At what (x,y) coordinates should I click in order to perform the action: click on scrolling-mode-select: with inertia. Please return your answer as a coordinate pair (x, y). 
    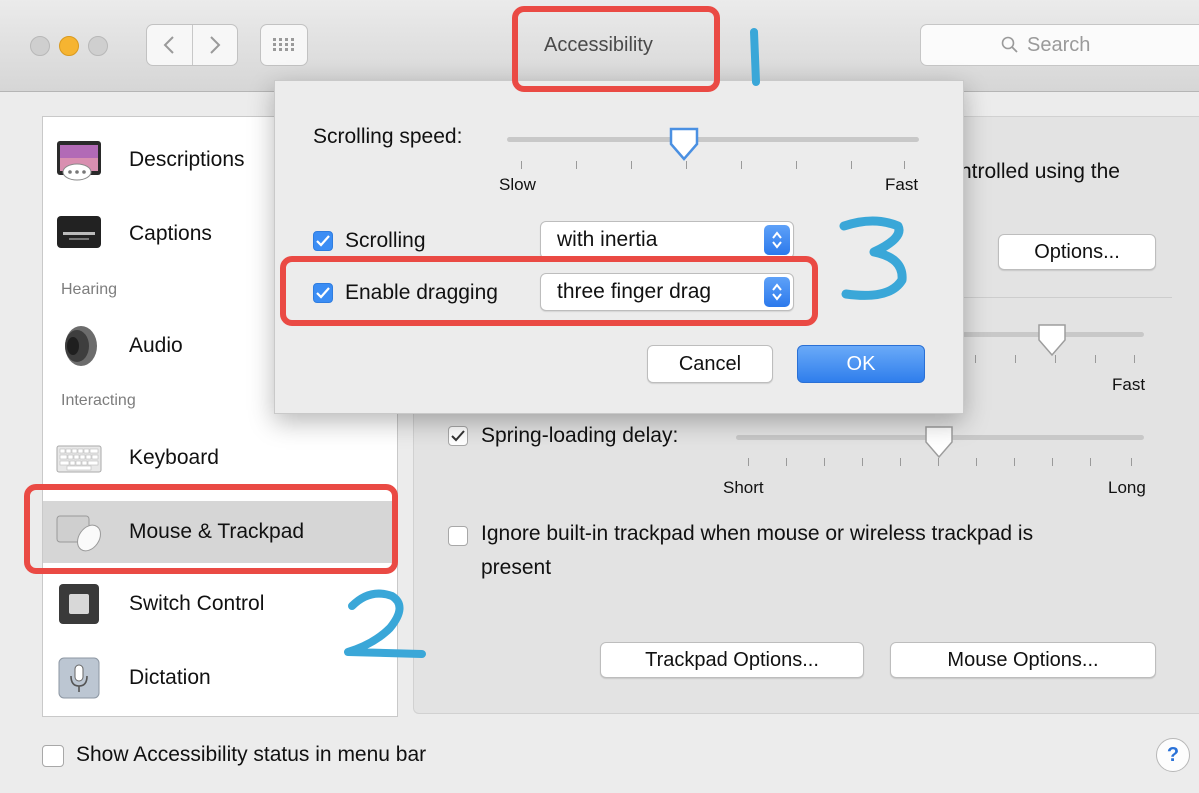
    Looking at the image, I should click on (667, 240).